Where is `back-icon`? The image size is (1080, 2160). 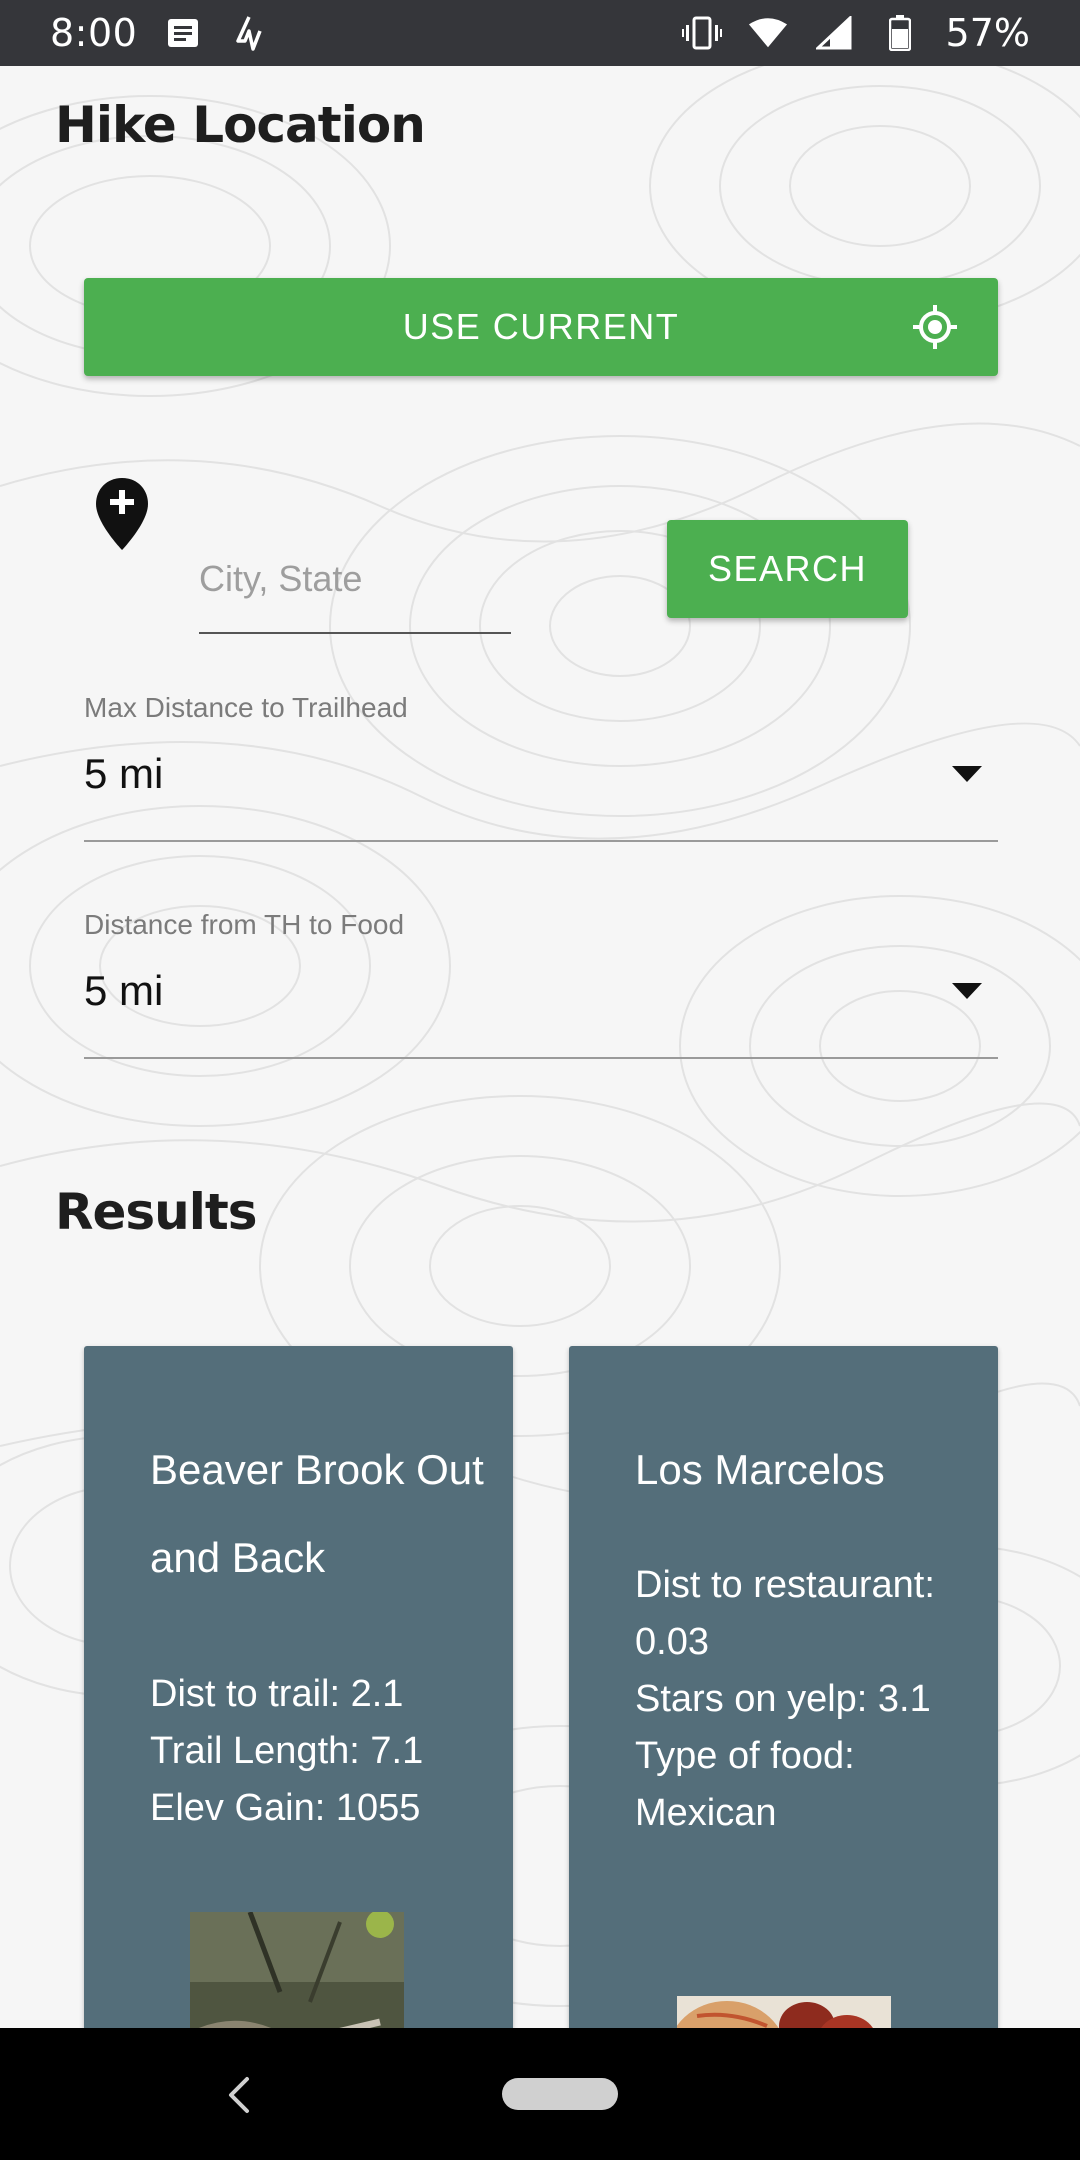
back-icon is located at coordinates (238, 2095).